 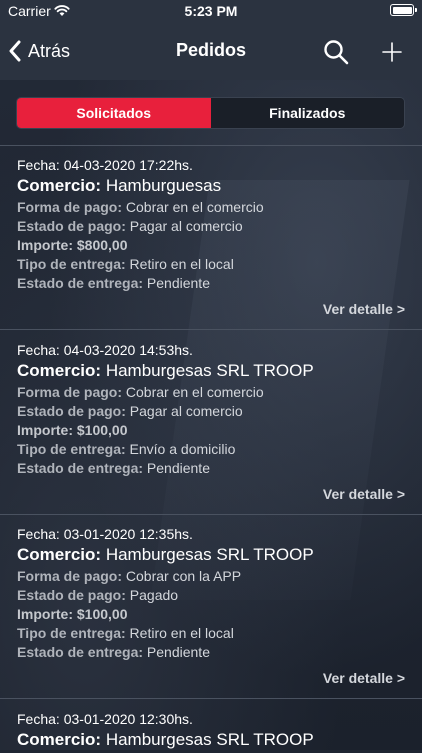 I want to click on order-payment-method: Forma de pago: Cobrar con la APP, so click(x=129, y=576).